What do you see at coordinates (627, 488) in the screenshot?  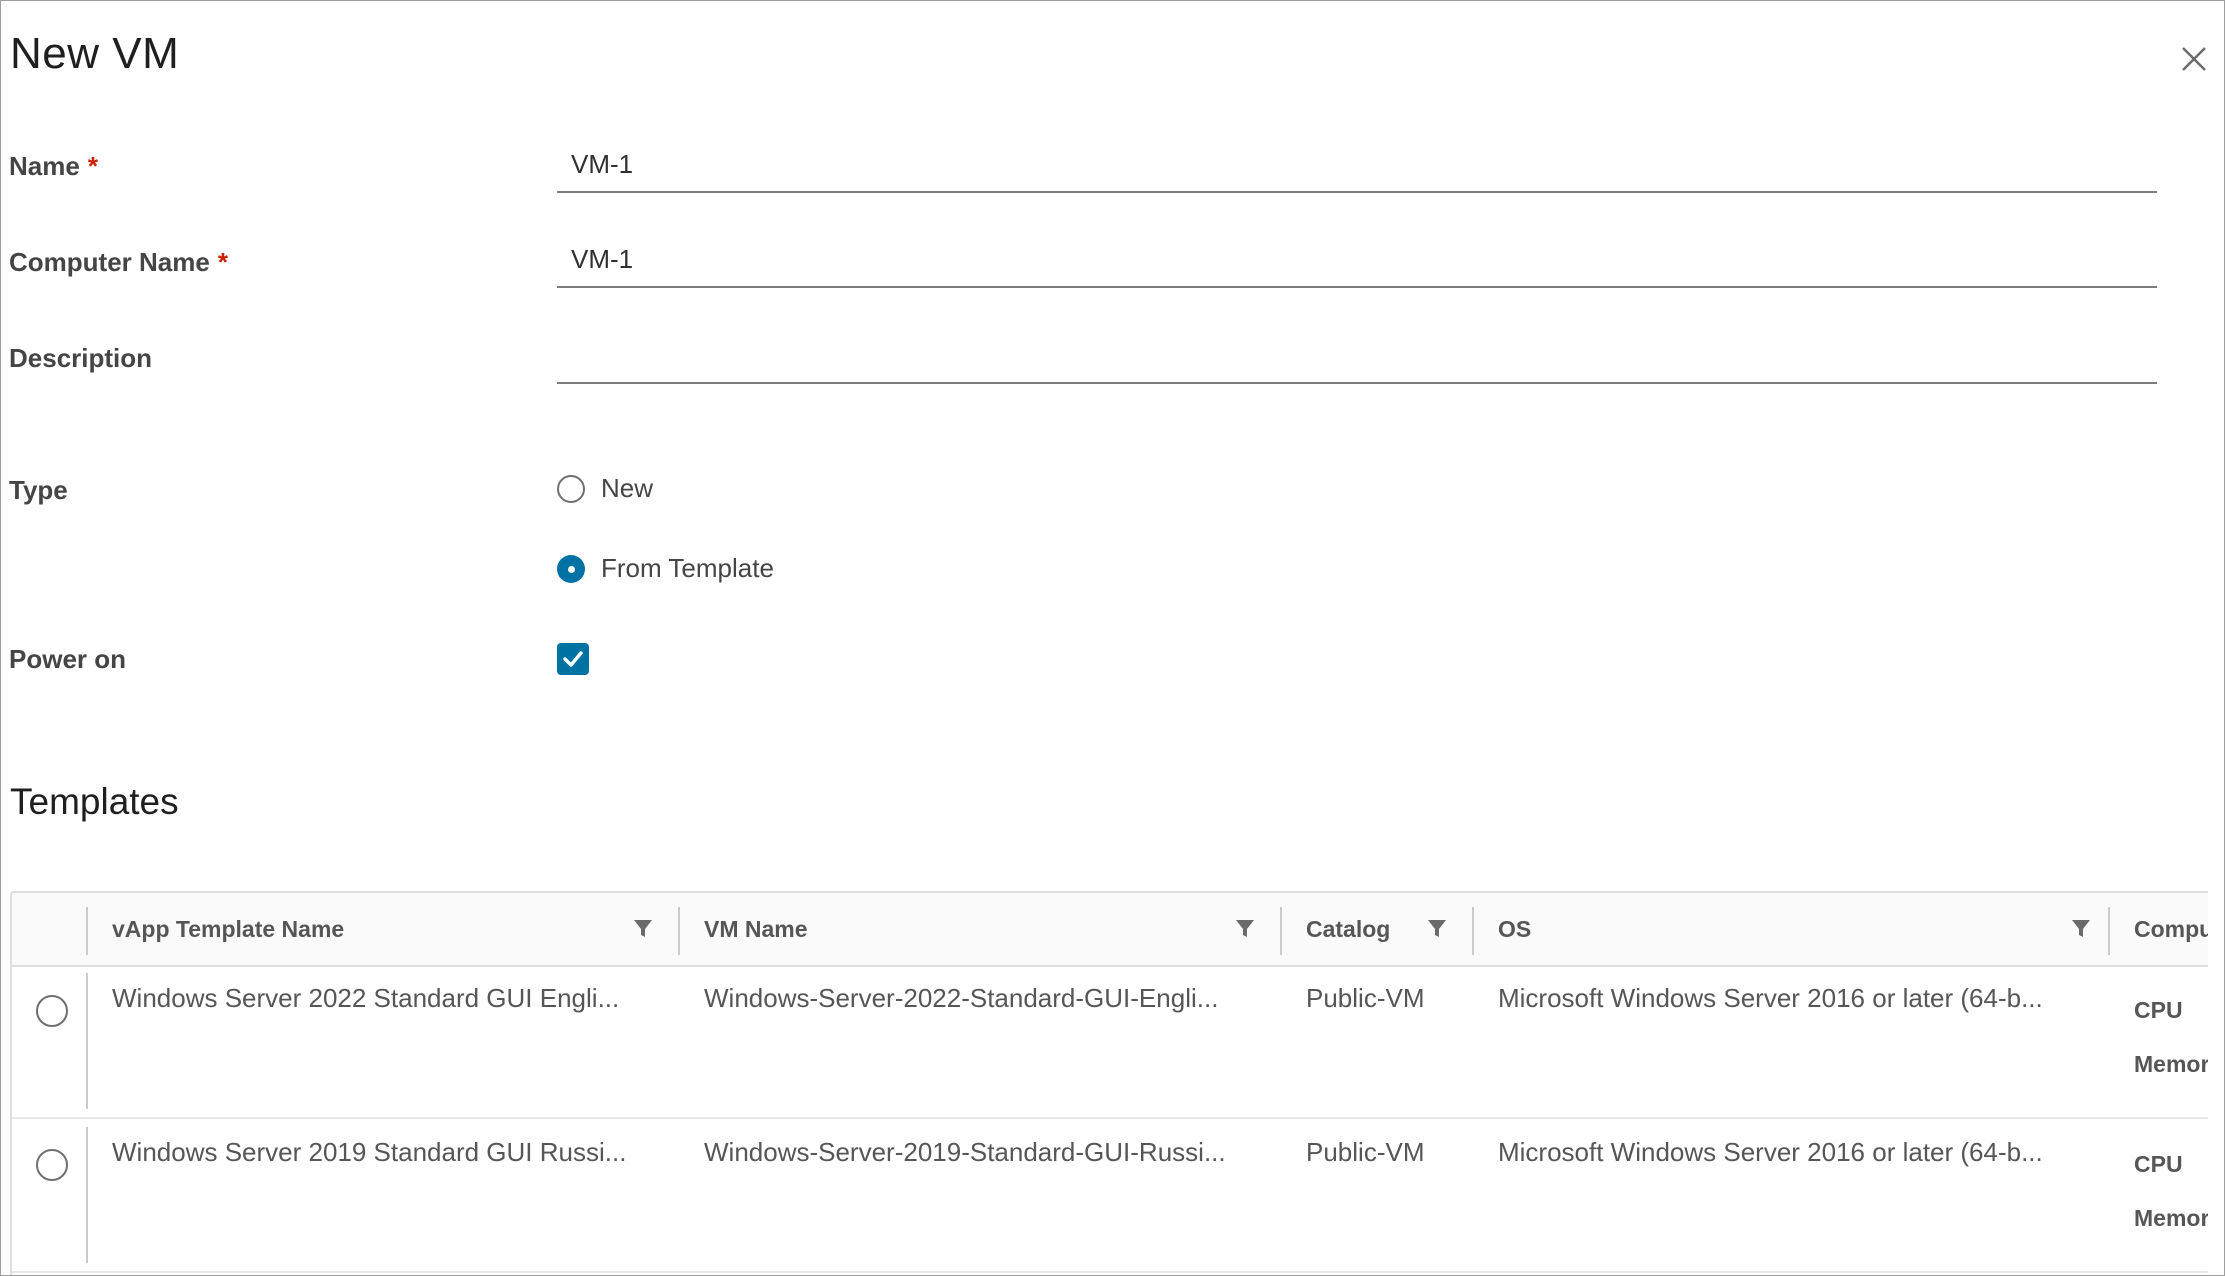 I see `type-option-new-label: New` at bounding box center [627, 488].